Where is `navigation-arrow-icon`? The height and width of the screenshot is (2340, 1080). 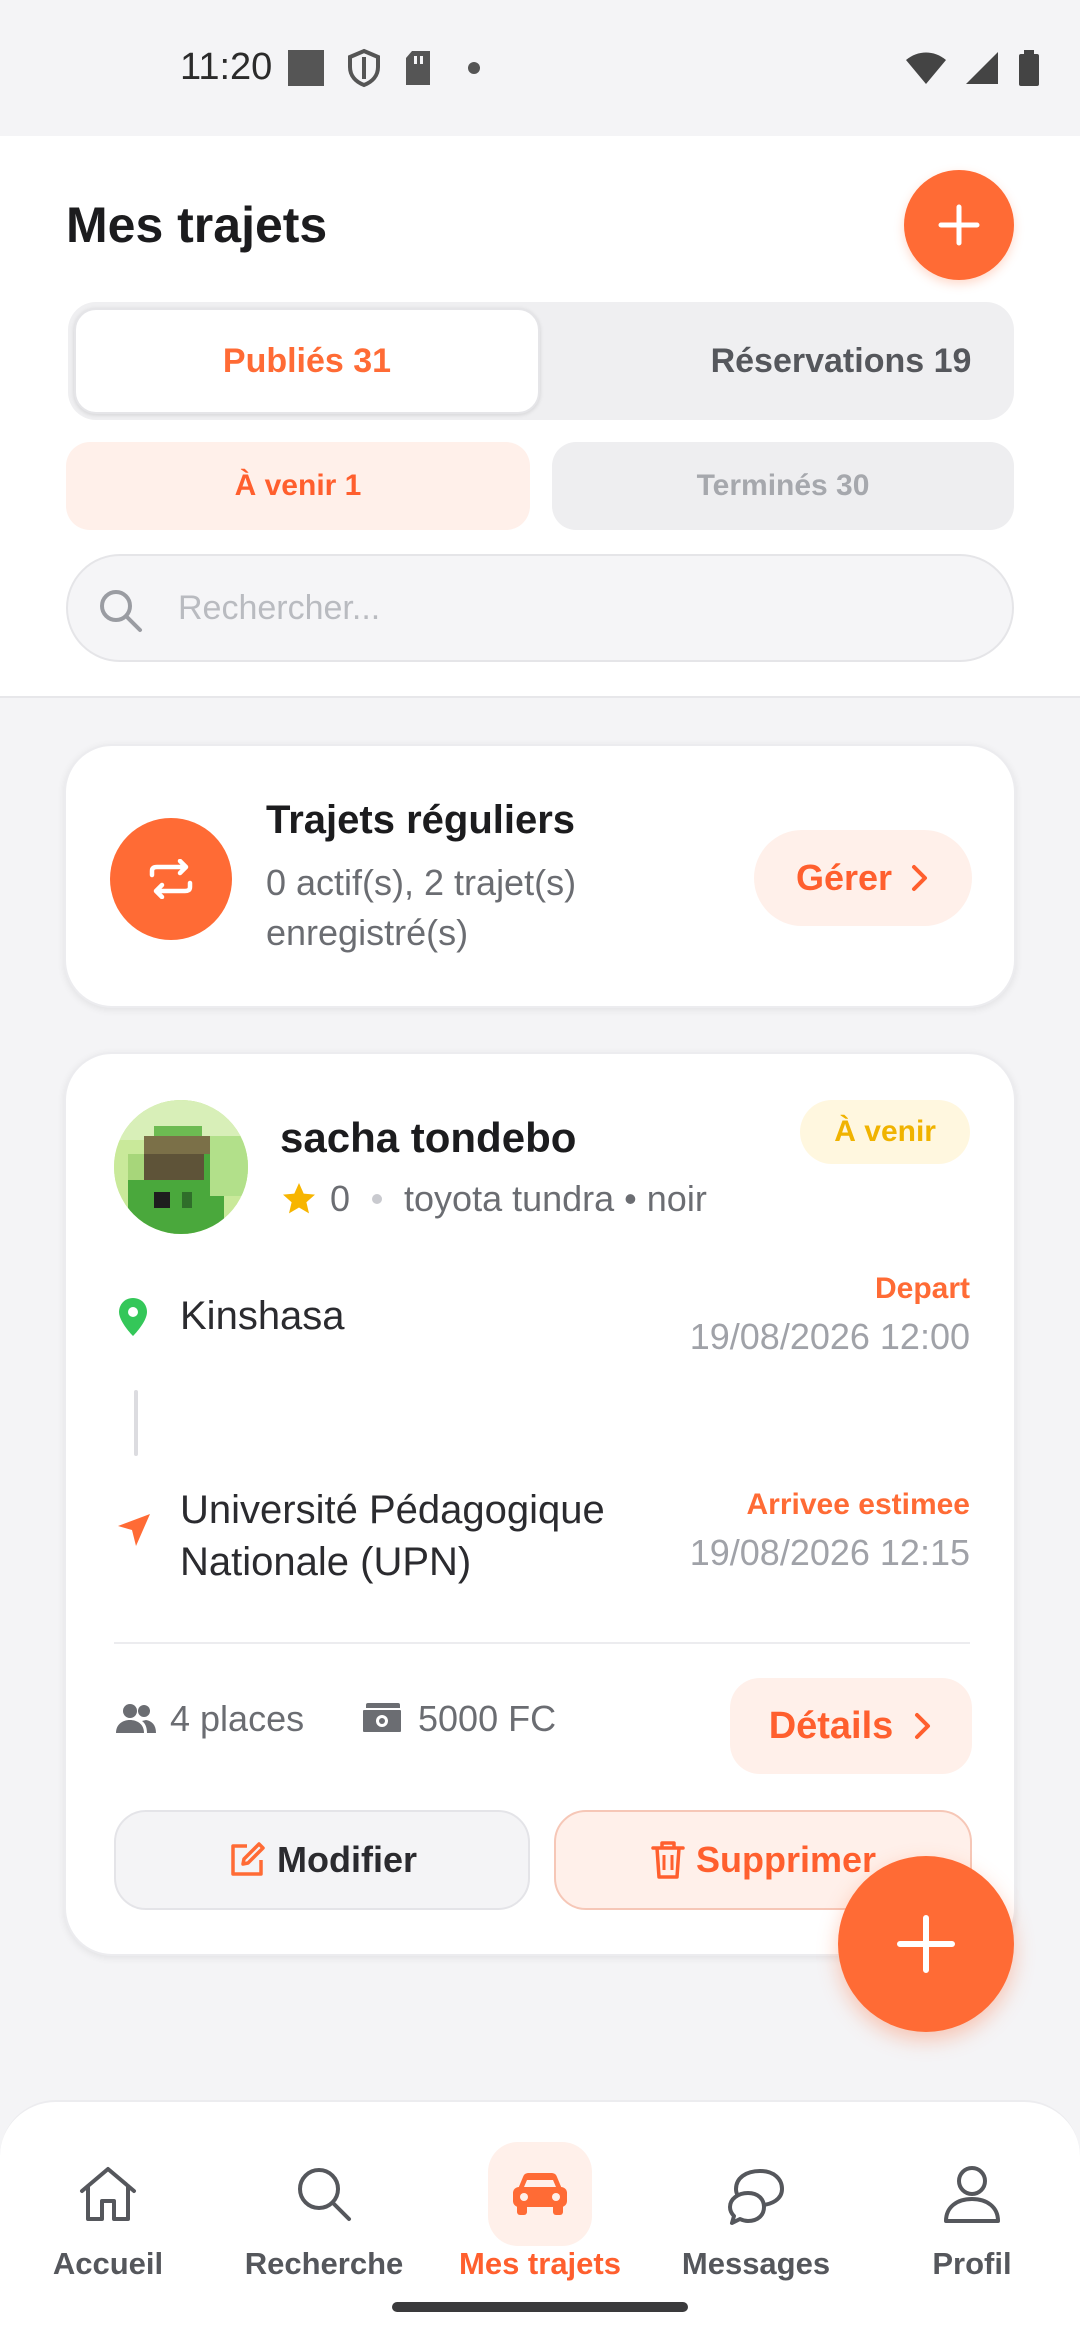
navigation-arrow-icon is located at coordinates (134, 1532).